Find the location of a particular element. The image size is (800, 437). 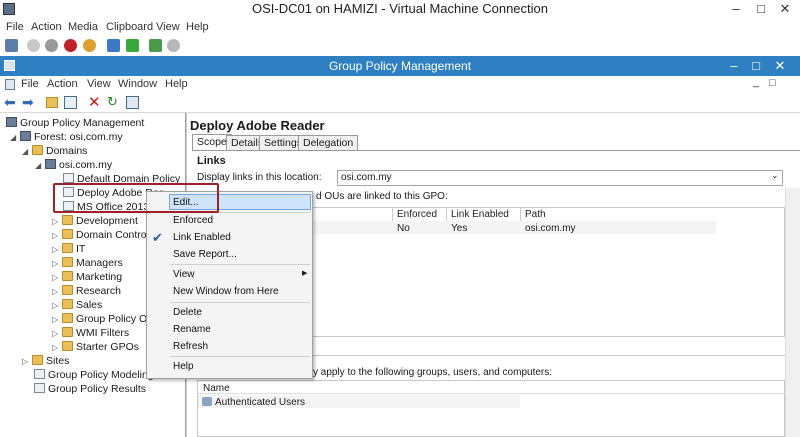

tree-ou-domain-controllers: ▷ Domain Control is located at coordinates (100, 235).